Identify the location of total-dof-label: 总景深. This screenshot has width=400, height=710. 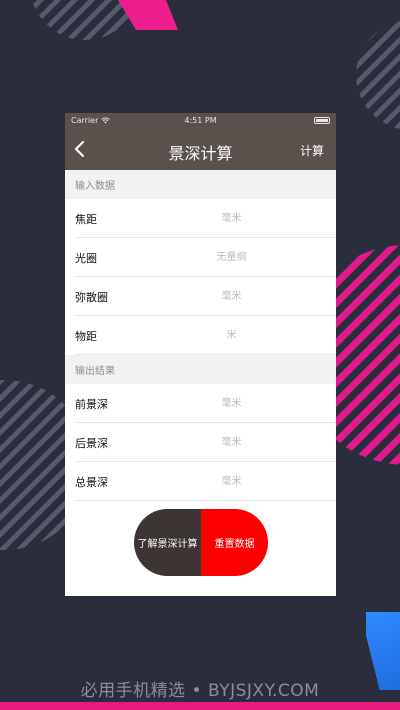
(91, 482).